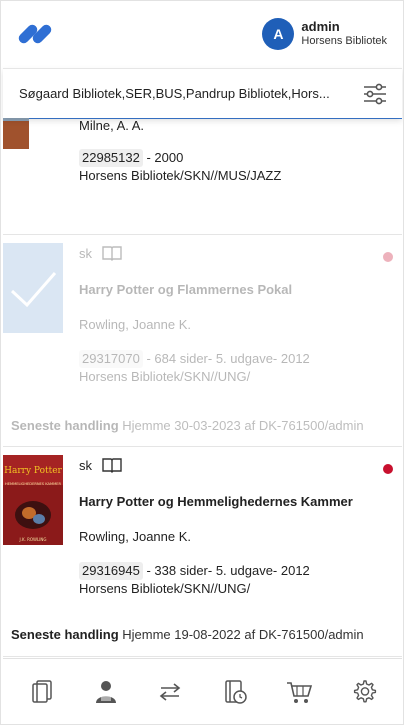 The width and height of the screenshot is (404, 725). I want to click on copies-icon, so click(42, 691).